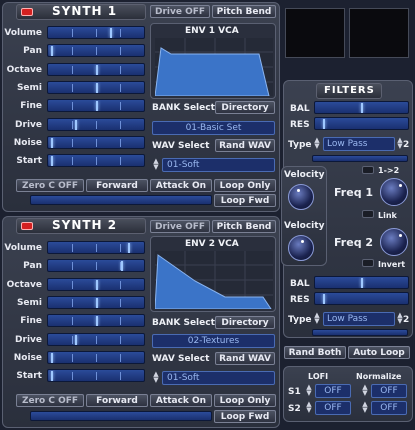 The height and width of the screenshot is (430, 415). What do you see at coordinates (361, 298) in the screenshot?
I see `filter2-res-slider` at bounding box center [361, 298].